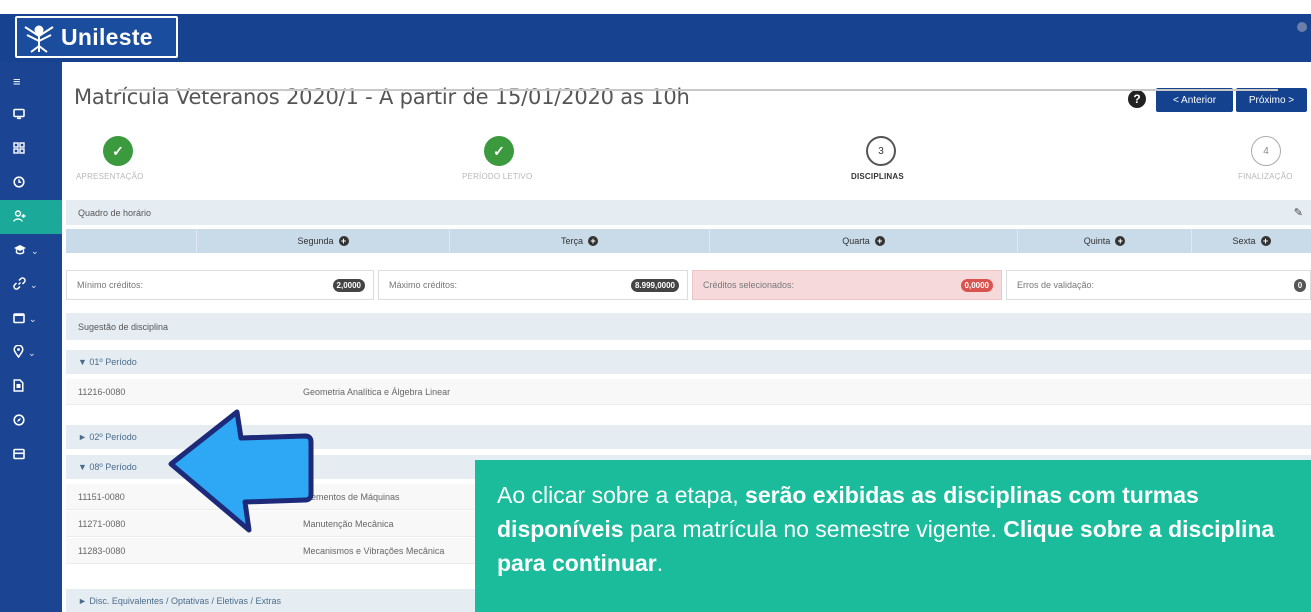 The image size is (1311, 612). What do you see at coordinates (31, 421) in the screenshot?
I see `sidebar-item-explore` at bounding box center [31, 421].